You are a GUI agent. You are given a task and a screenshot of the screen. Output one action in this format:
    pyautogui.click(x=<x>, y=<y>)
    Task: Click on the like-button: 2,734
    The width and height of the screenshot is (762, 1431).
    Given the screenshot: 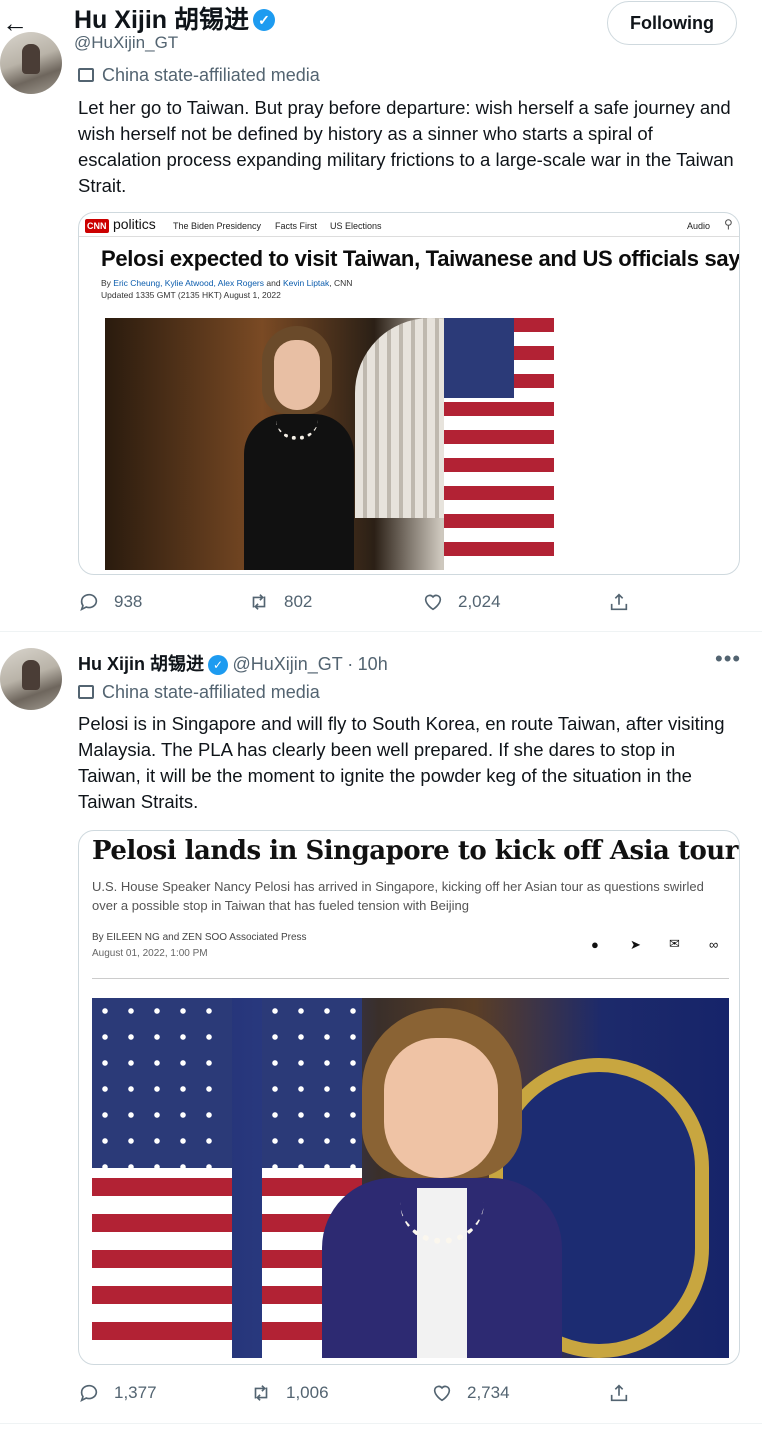 What is the action you would take?
    pyautogui.click(x=470, y=1393)
    